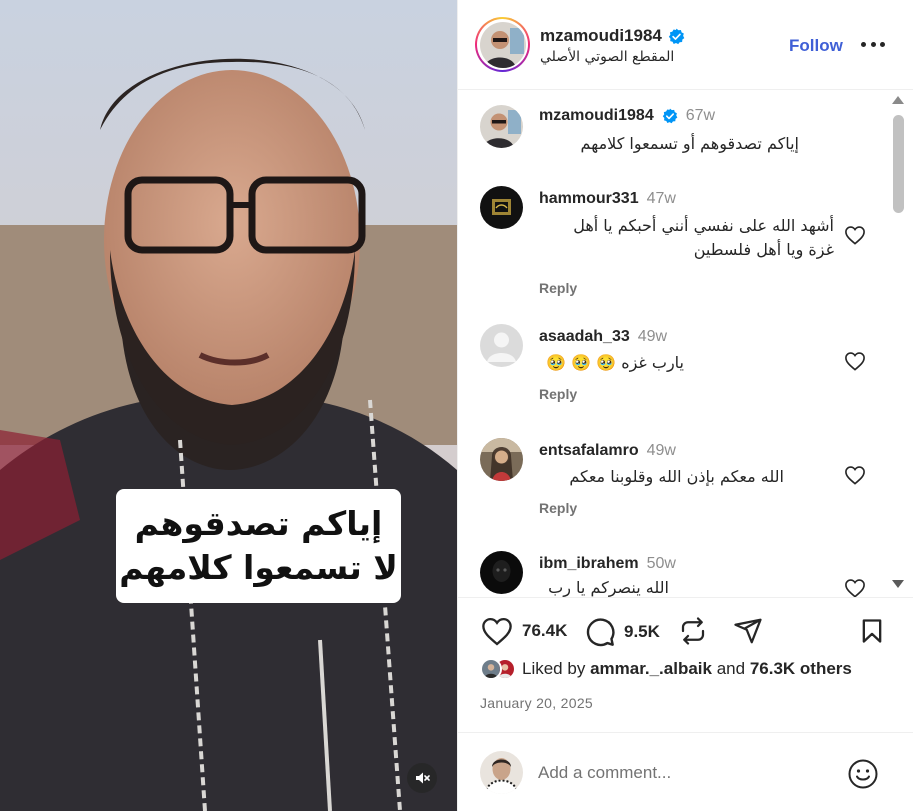 The image size is (913, 811). I want to click on add-comment-bar, so click(685, 771).